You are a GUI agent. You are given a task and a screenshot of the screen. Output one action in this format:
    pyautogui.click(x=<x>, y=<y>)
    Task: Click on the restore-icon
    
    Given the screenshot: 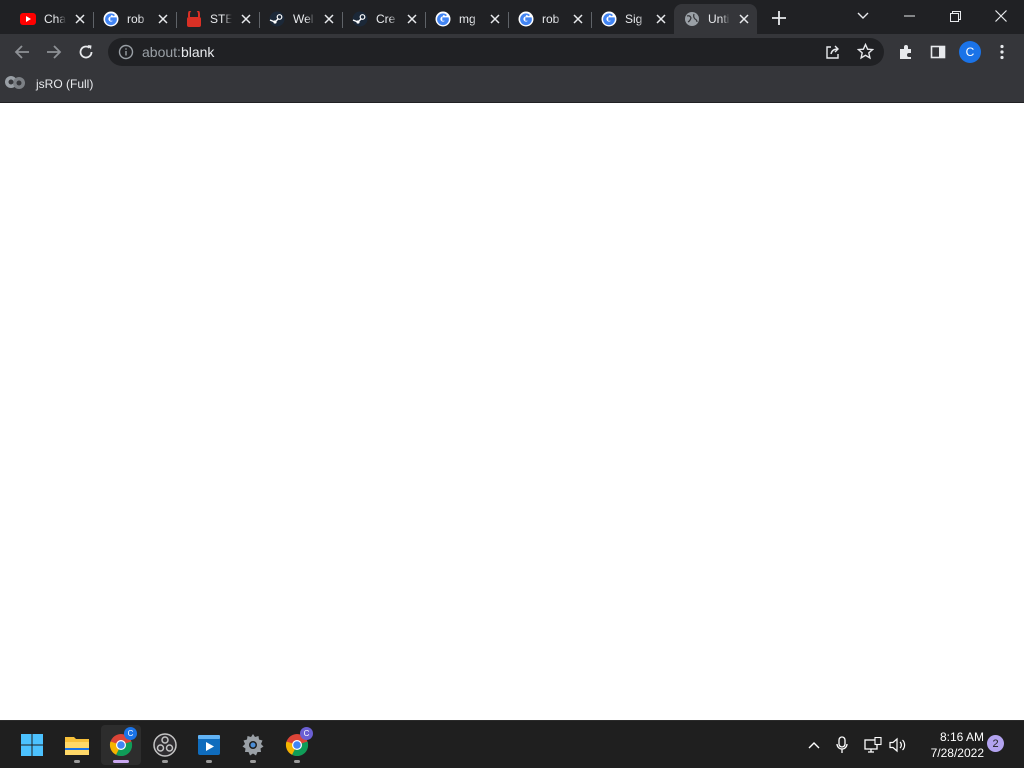 What is the action you would take?
    pyautogui.click(x=955, y=16)
    